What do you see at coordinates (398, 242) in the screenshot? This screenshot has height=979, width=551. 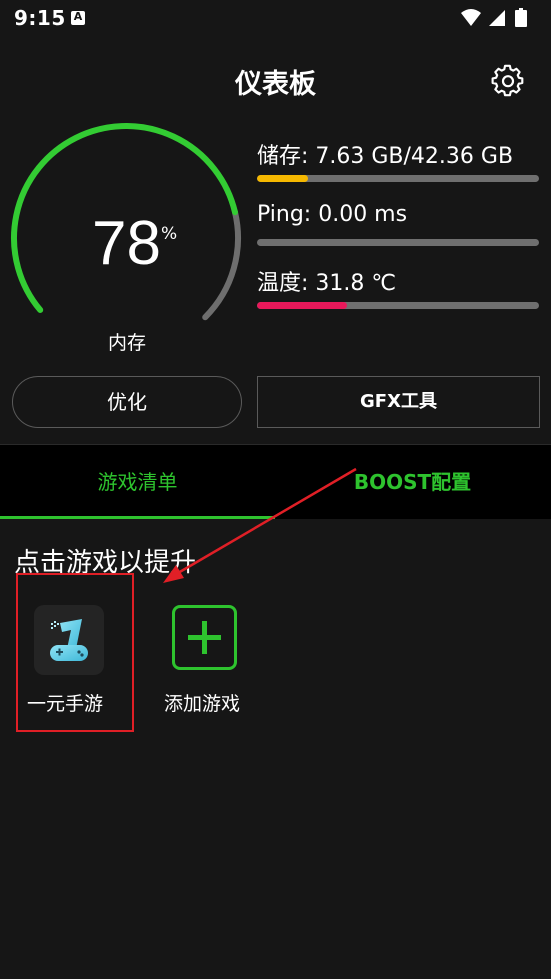 I see `ping-bar` at bounding box center [398, 242].